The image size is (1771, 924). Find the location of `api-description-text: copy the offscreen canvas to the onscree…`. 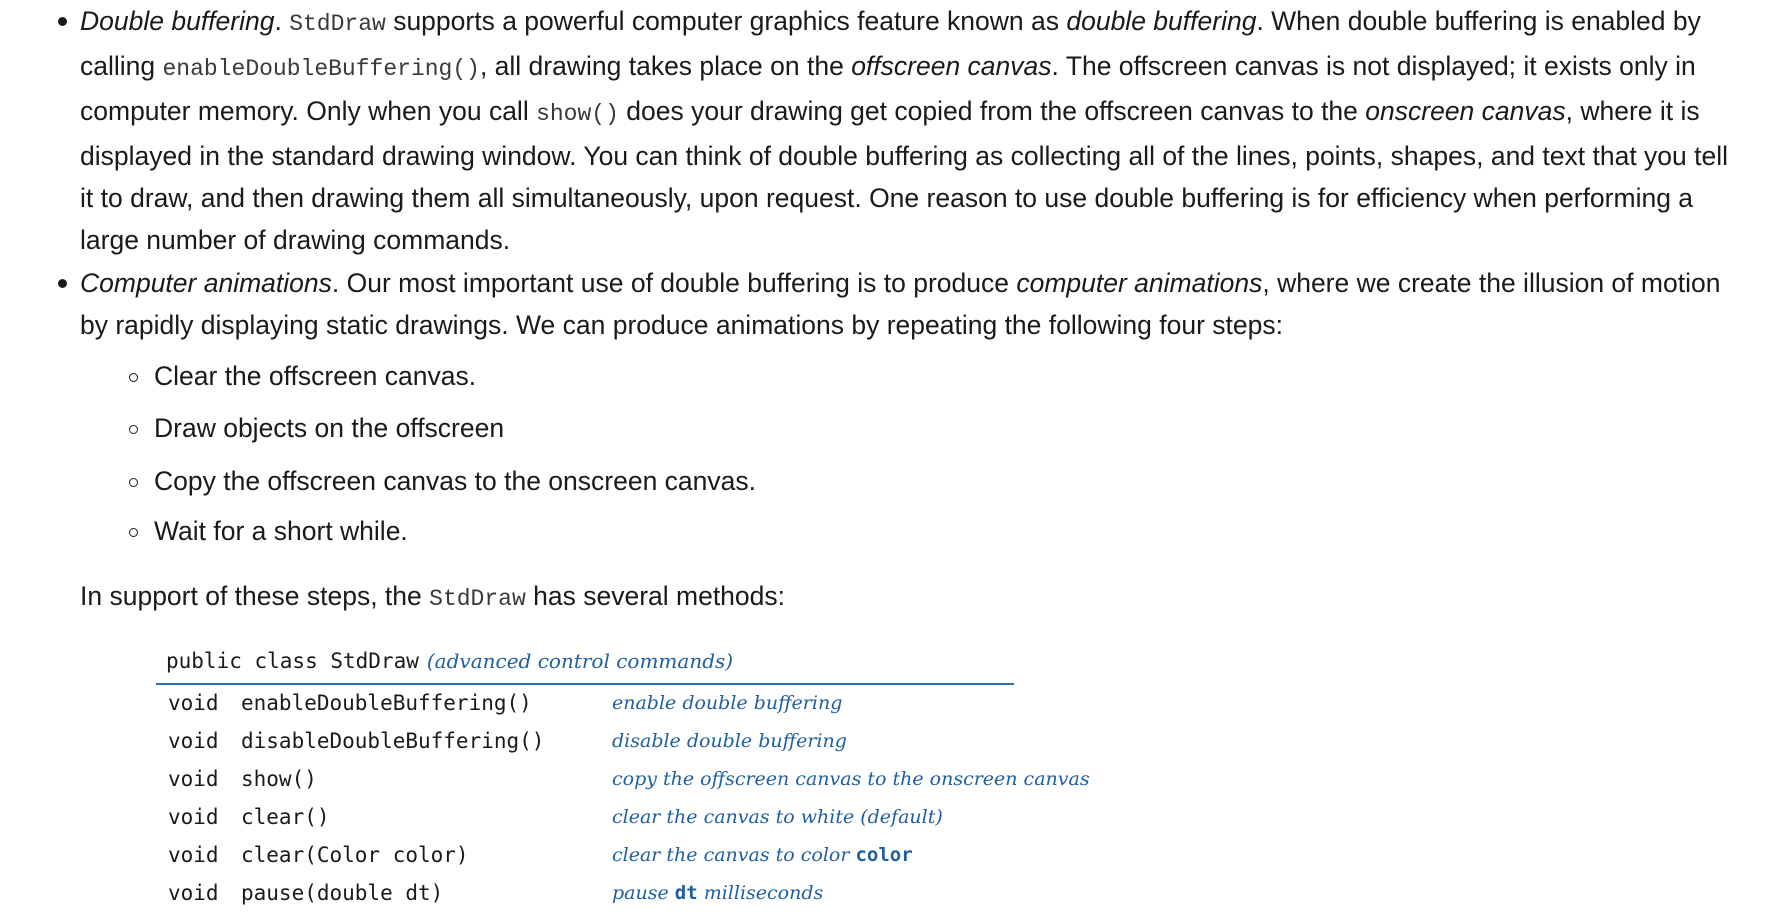

api-description-text: copy the offscreen canvas to the onscree… is located at coordinates (851, 779).